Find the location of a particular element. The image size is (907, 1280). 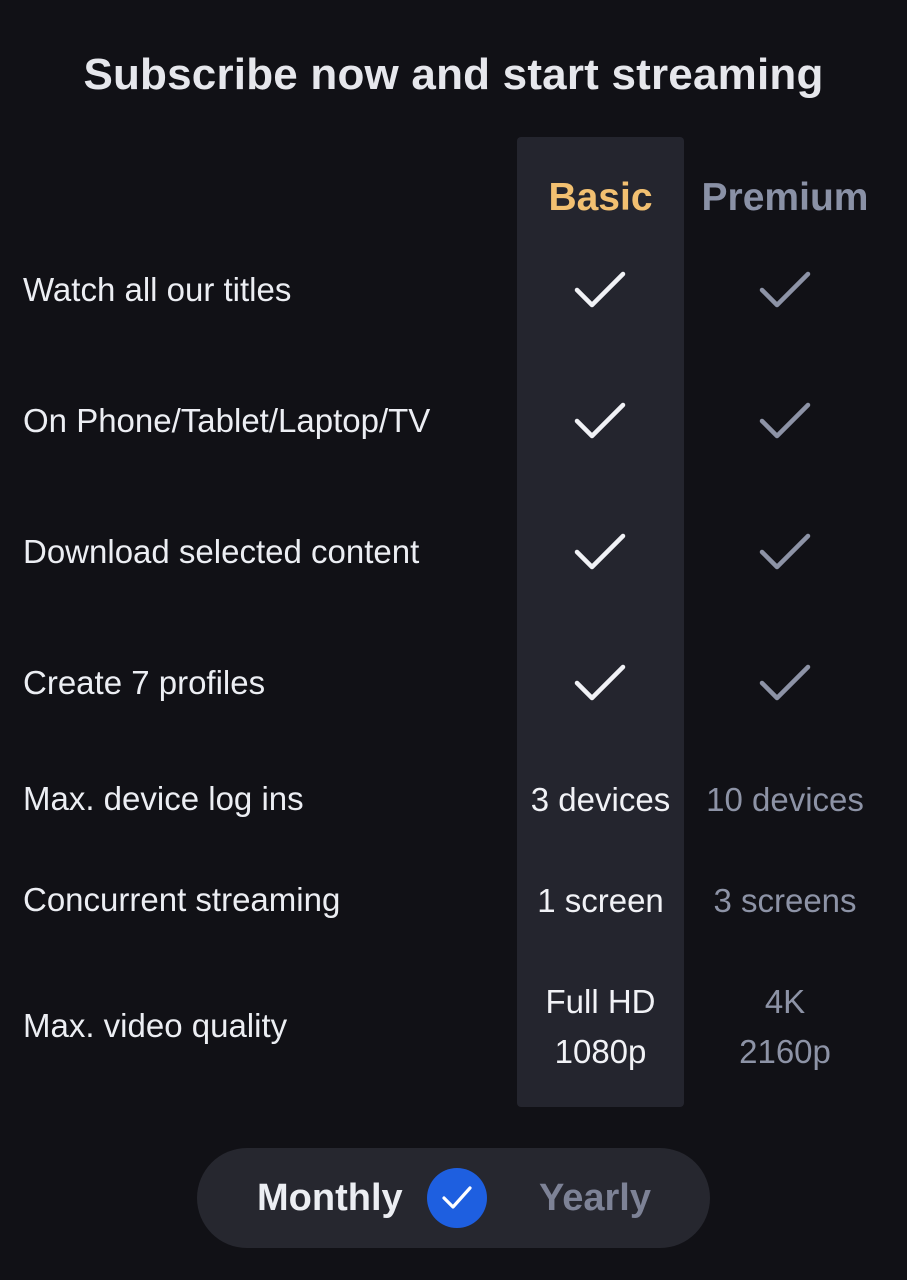

feature-label: On Phone/Tablet/Laptop/TV is located at coordinates (227, 420).